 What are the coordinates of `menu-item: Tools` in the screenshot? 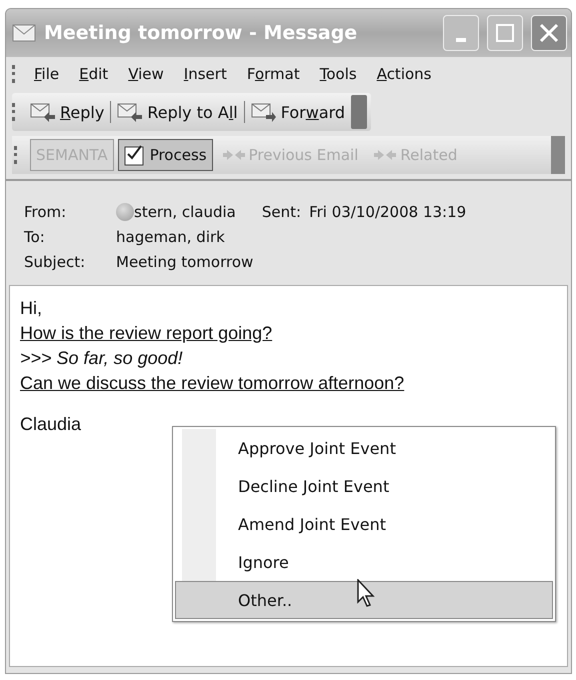 It's located at (338, 74).